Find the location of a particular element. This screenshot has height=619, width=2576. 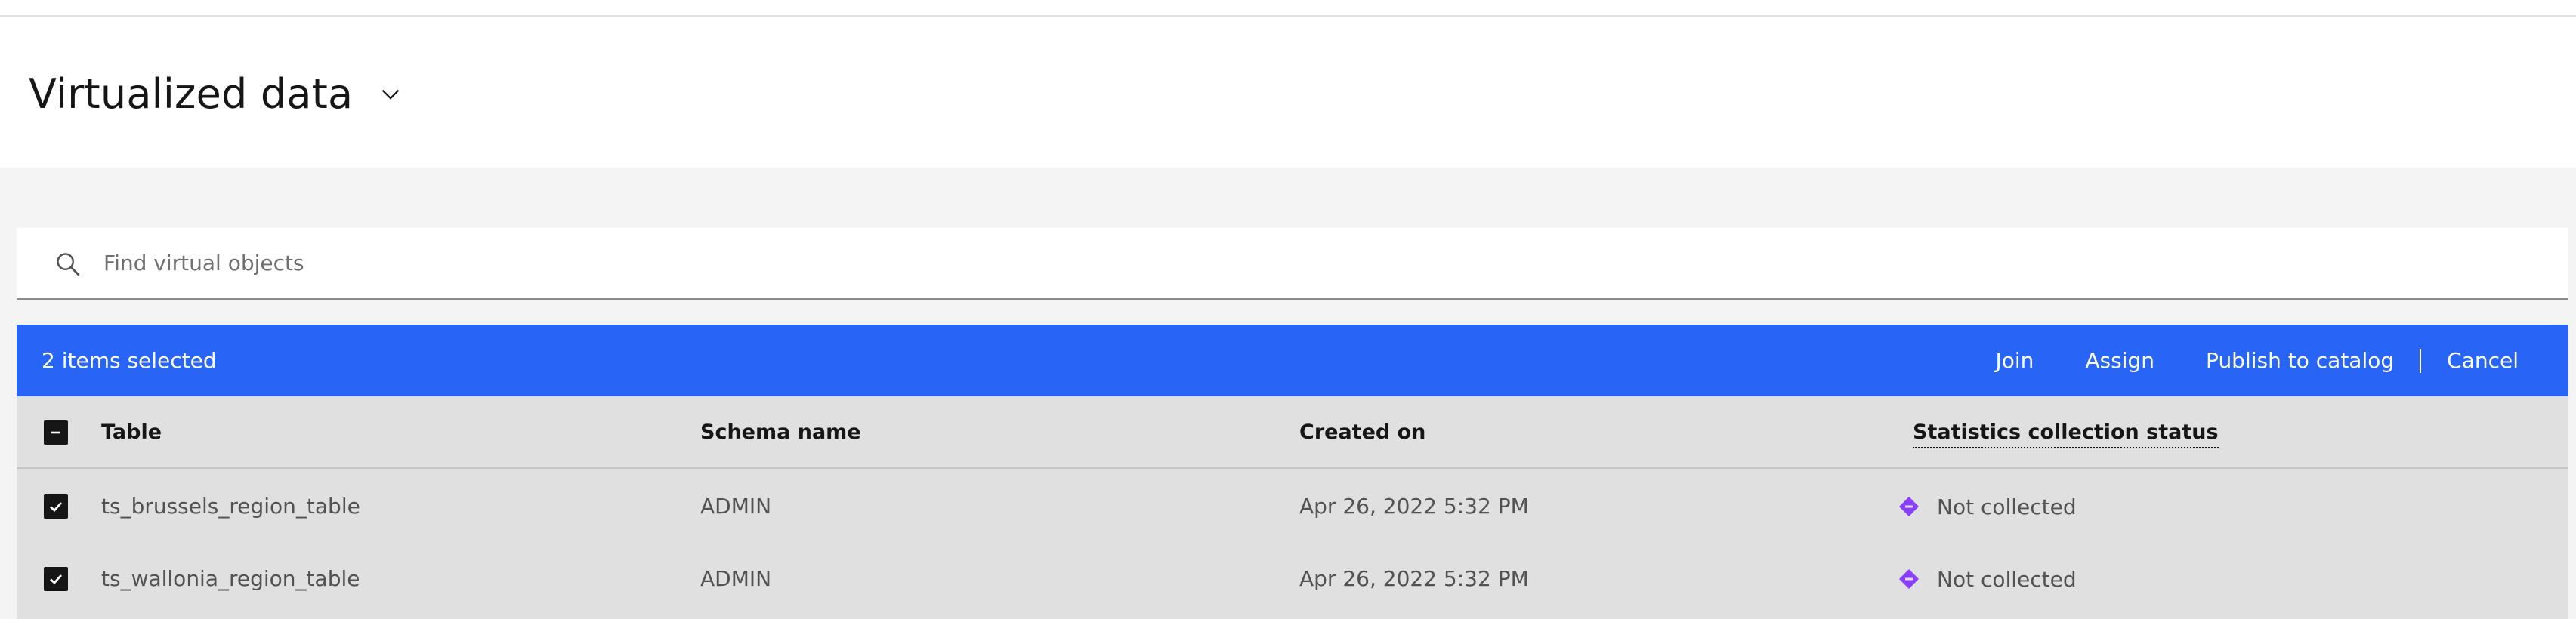

title-wrap: Virtualized data is located at coordinates (217, 93).